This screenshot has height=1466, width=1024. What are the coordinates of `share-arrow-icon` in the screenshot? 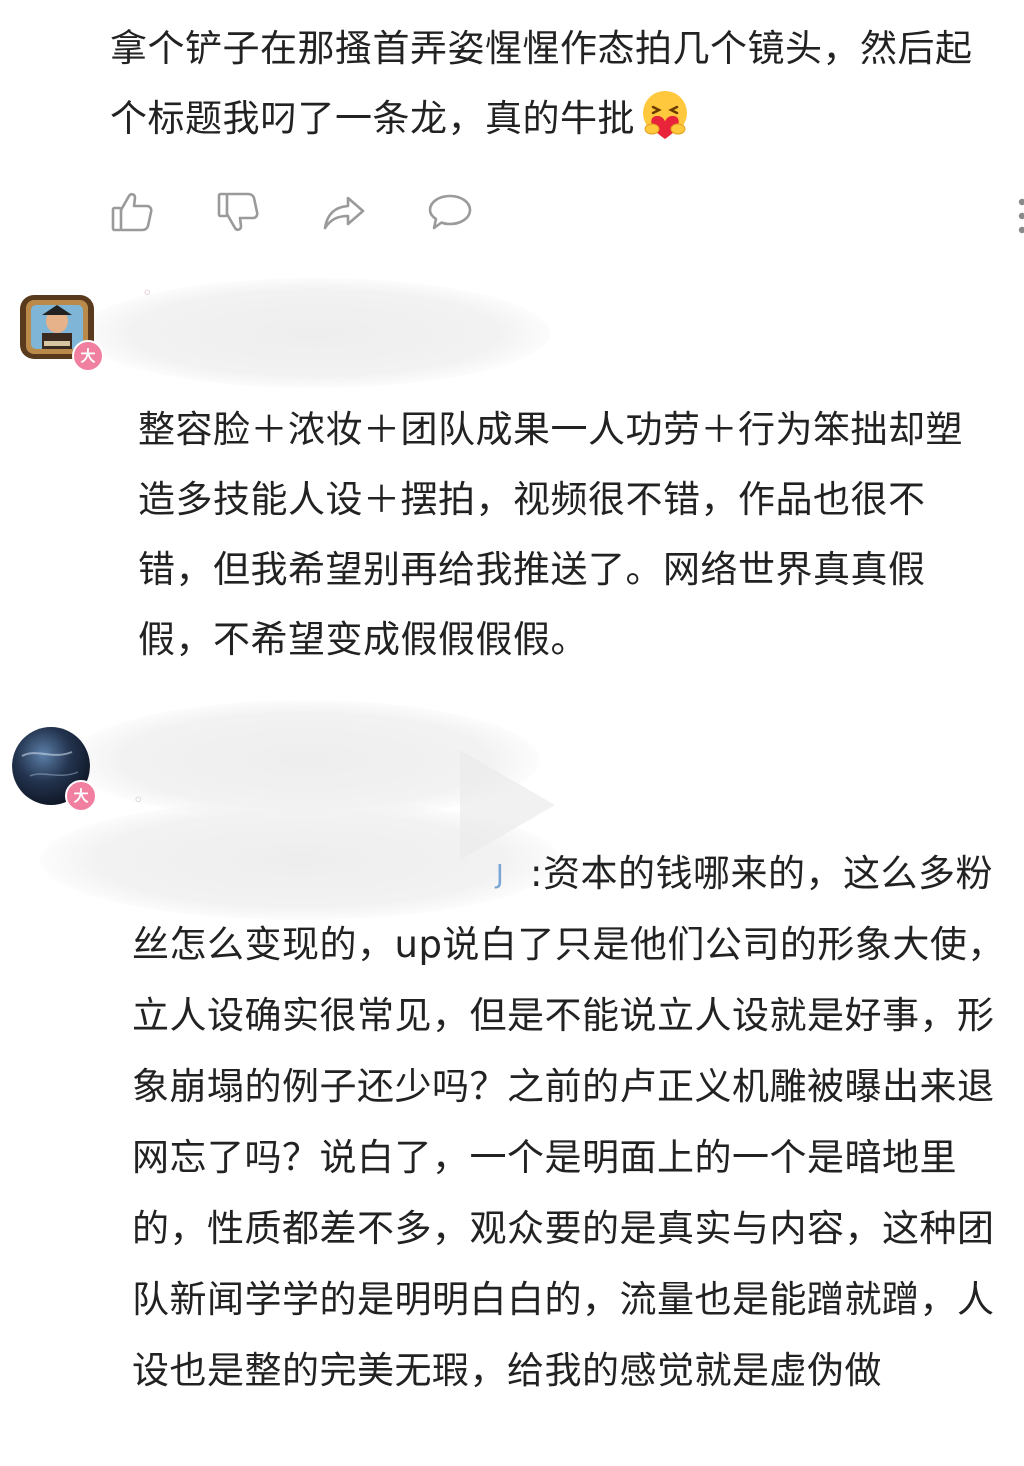 It's located at (344, 212).